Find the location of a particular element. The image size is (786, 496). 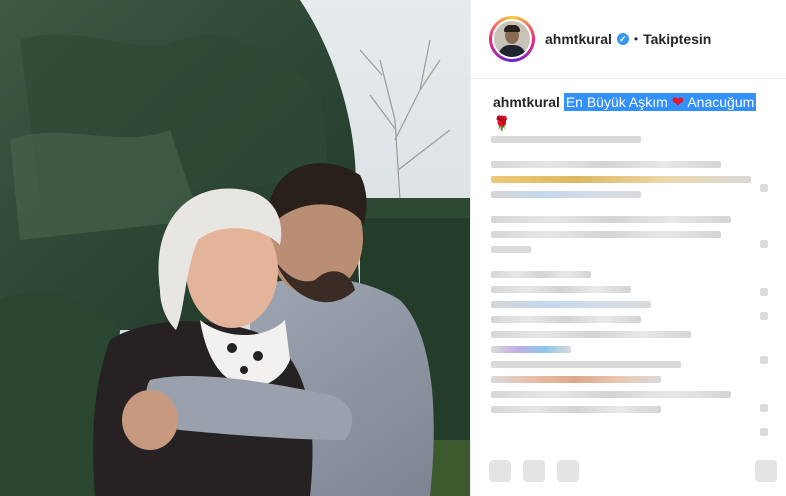

avatar-image is located at coordinates (512, 39).